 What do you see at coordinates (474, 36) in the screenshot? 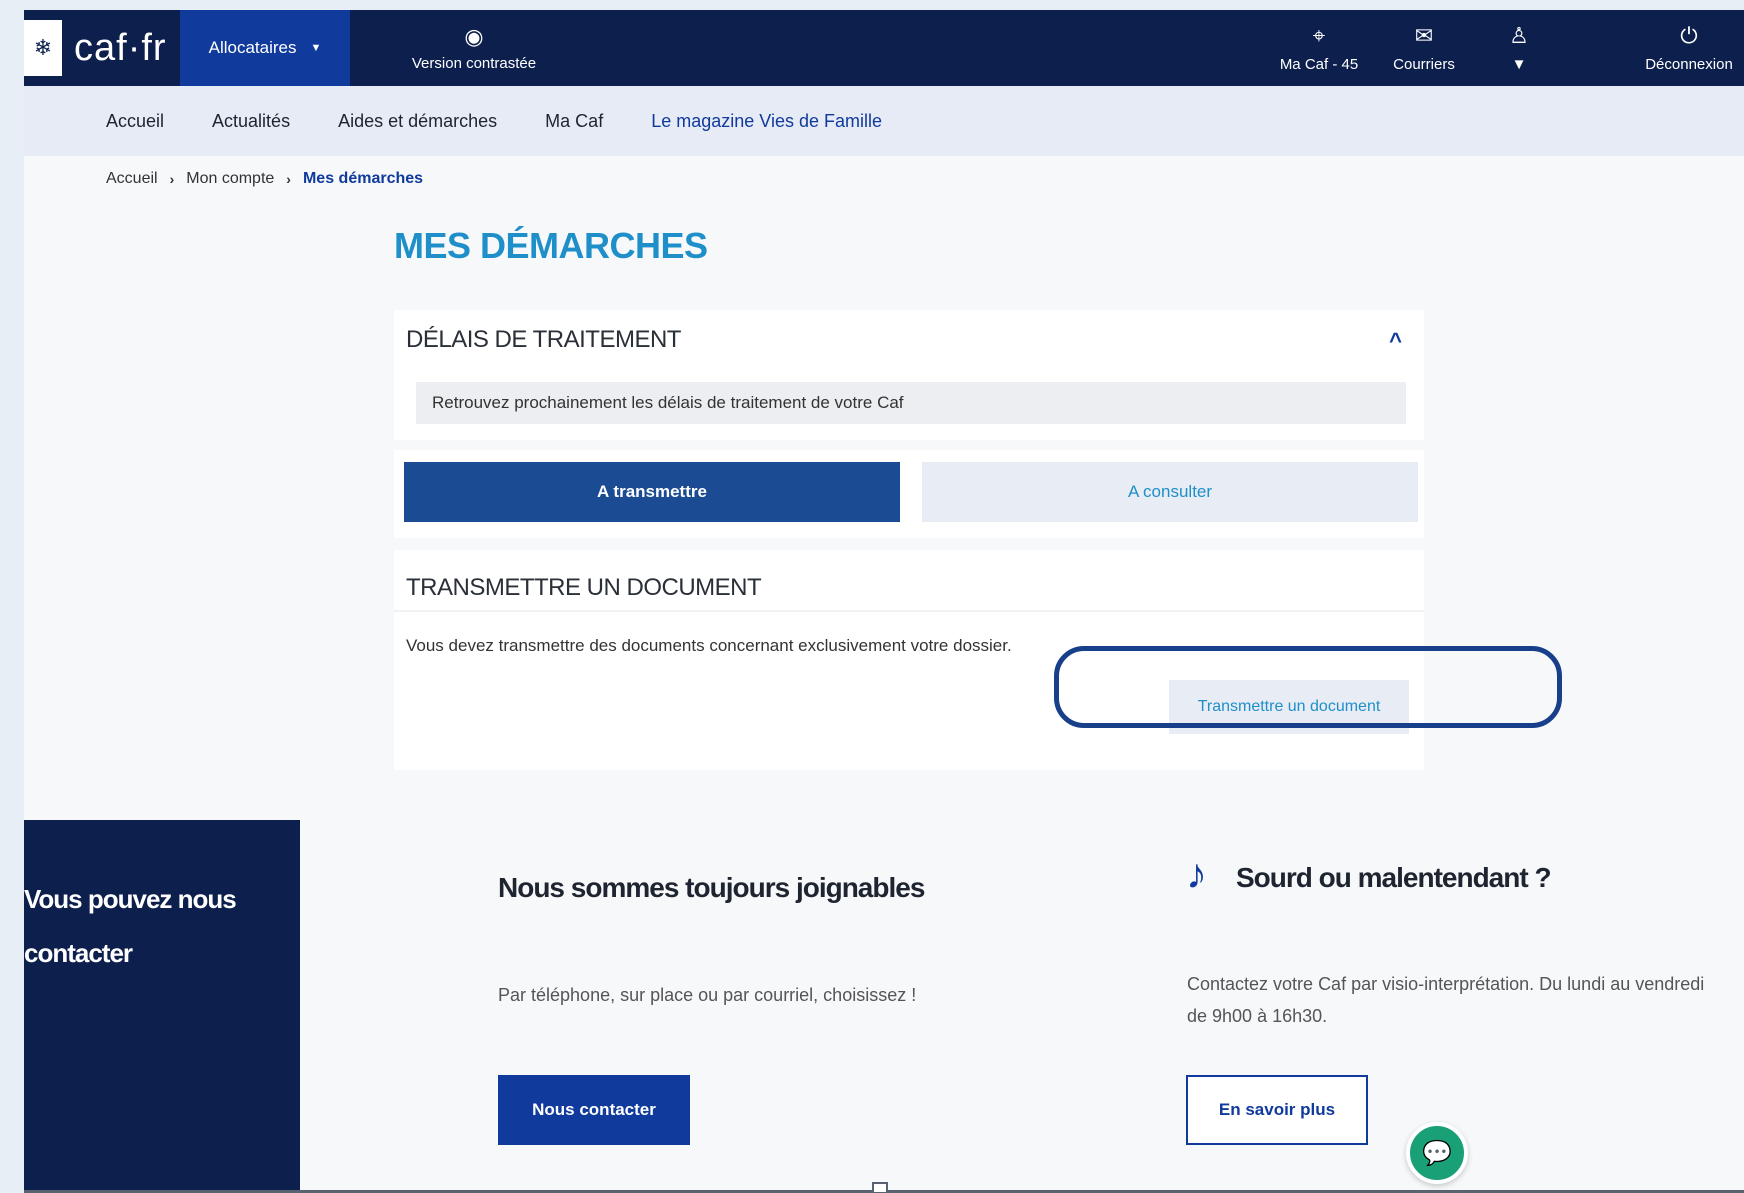
I see `eye-icon: ◉` at bounding box center [474, 36].